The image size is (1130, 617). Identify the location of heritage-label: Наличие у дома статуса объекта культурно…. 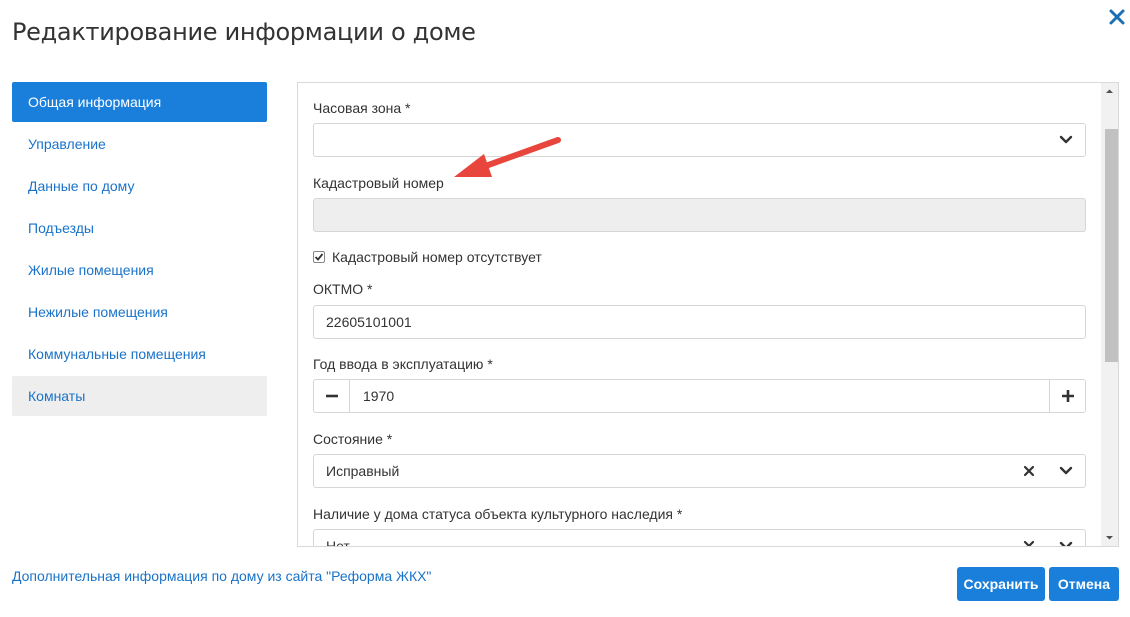
(498, 514).